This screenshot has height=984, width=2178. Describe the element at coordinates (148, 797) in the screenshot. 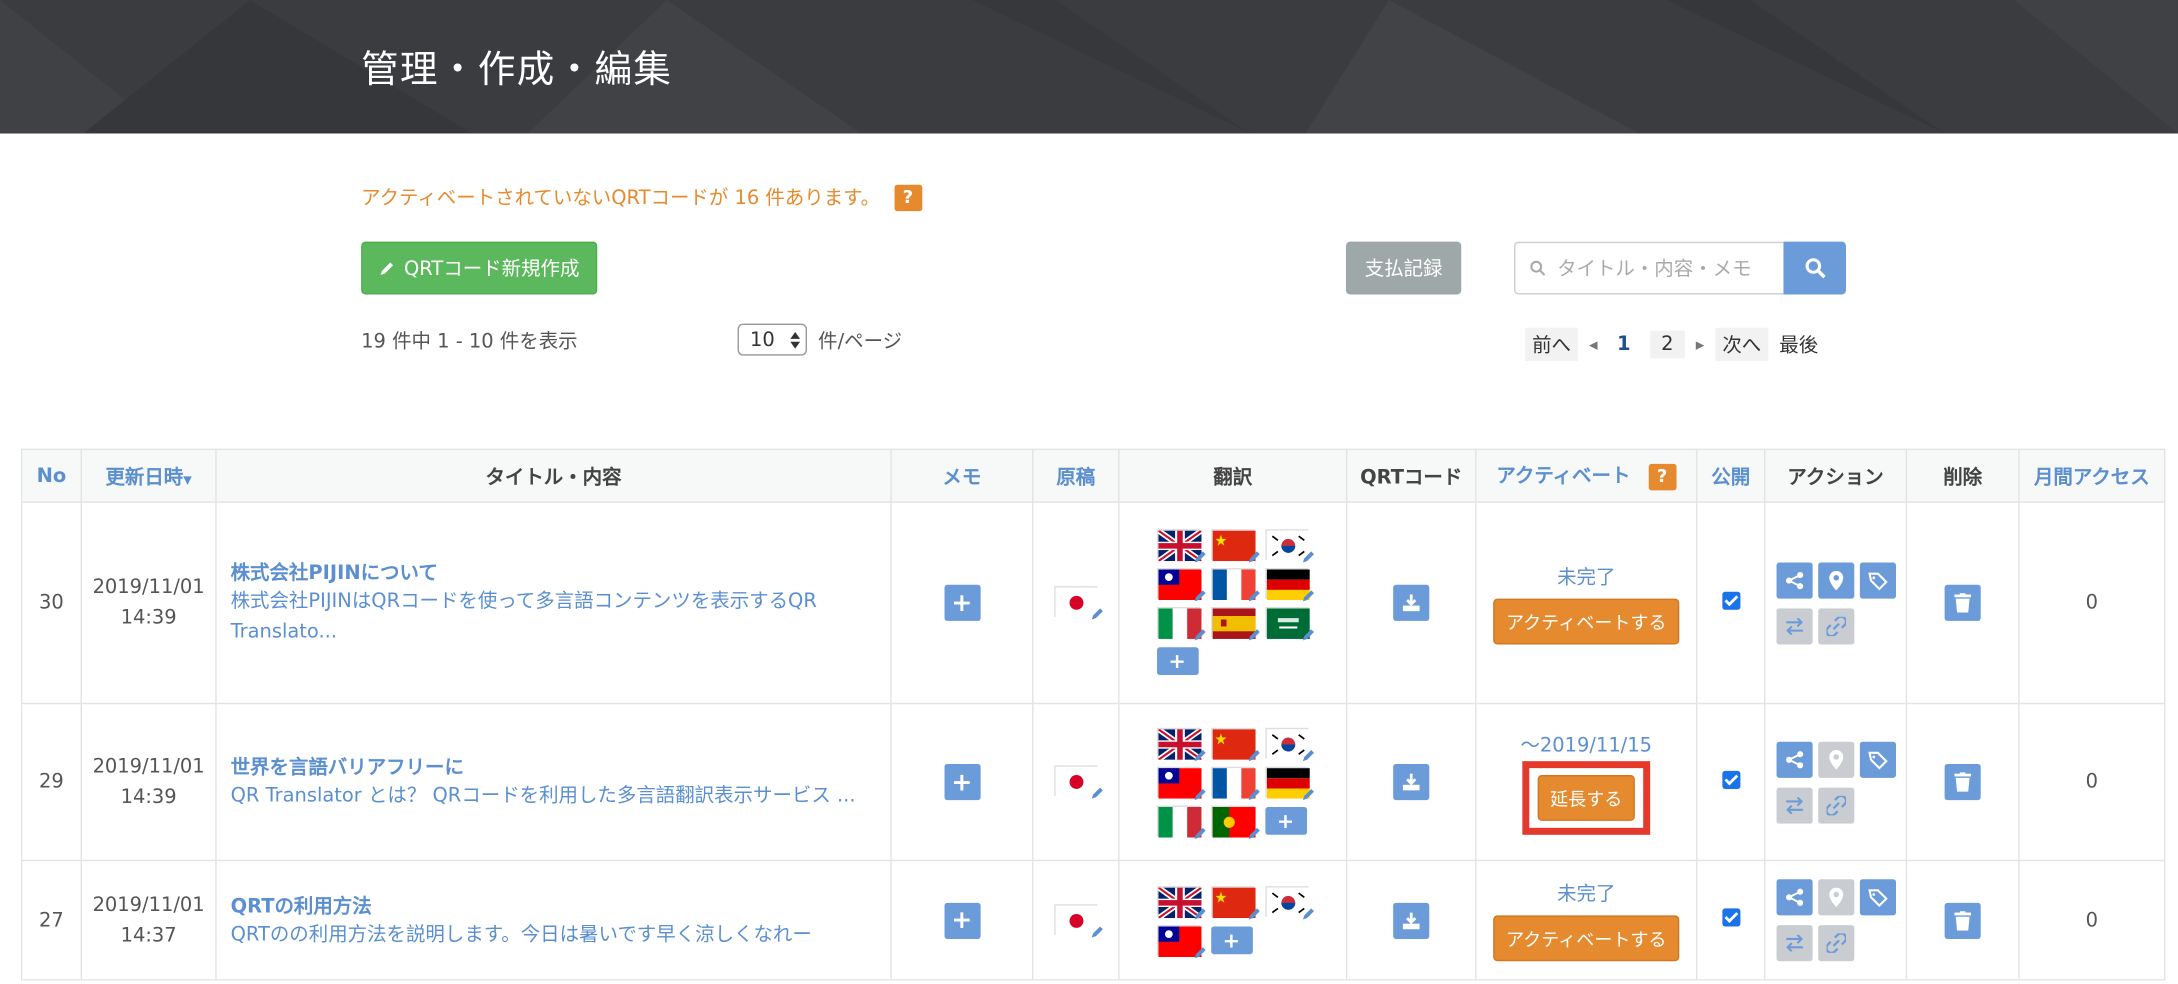

I see `row-time: 14:39` at that location.